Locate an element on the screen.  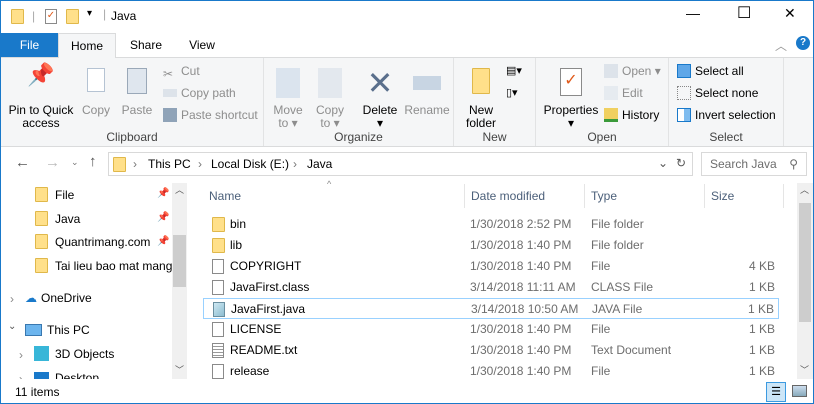
tab-view: View is located at coordinates (202, 45).